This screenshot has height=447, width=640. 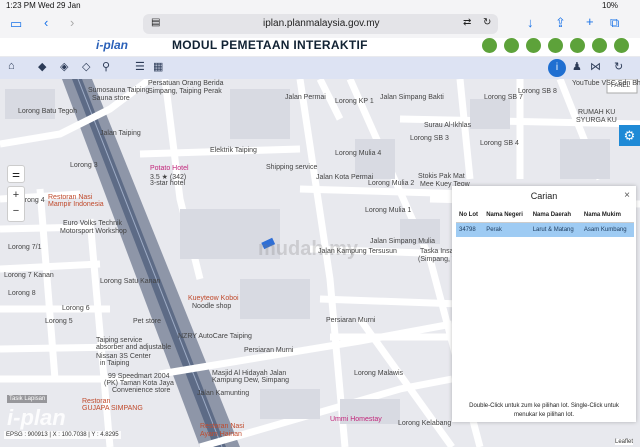 What do you see at coordinates (25, 247) in the screenshot?
I see `map-label: Lorong 7/1` at bounding box center [25, 247].